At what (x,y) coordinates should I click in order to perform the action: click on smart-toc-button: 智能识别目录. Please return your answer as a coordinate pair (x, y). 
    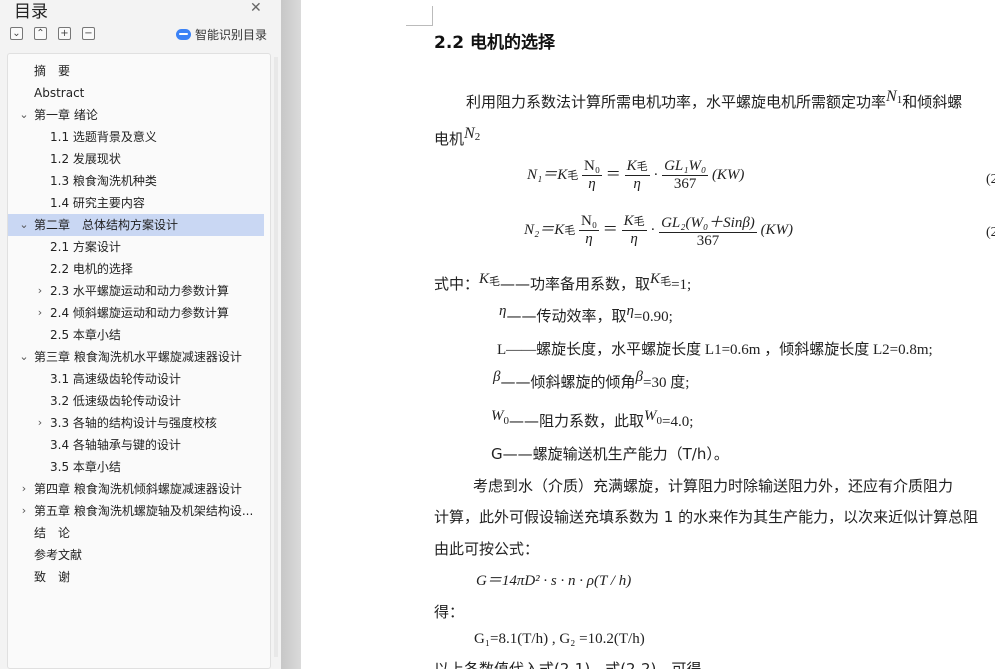
    Looking at the image, I should click on (221, 34).